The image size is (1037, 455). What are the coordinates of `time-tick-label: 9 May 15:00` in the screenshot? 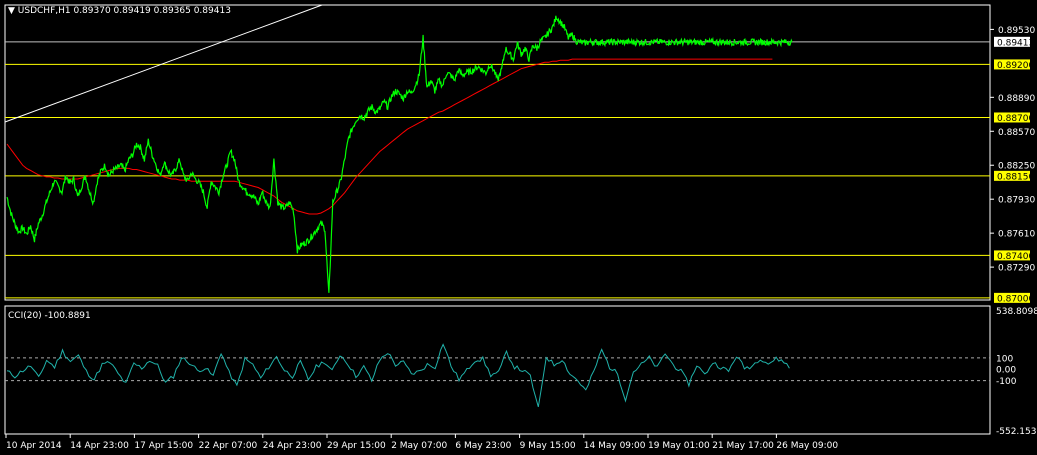 It's located at (548, 446).